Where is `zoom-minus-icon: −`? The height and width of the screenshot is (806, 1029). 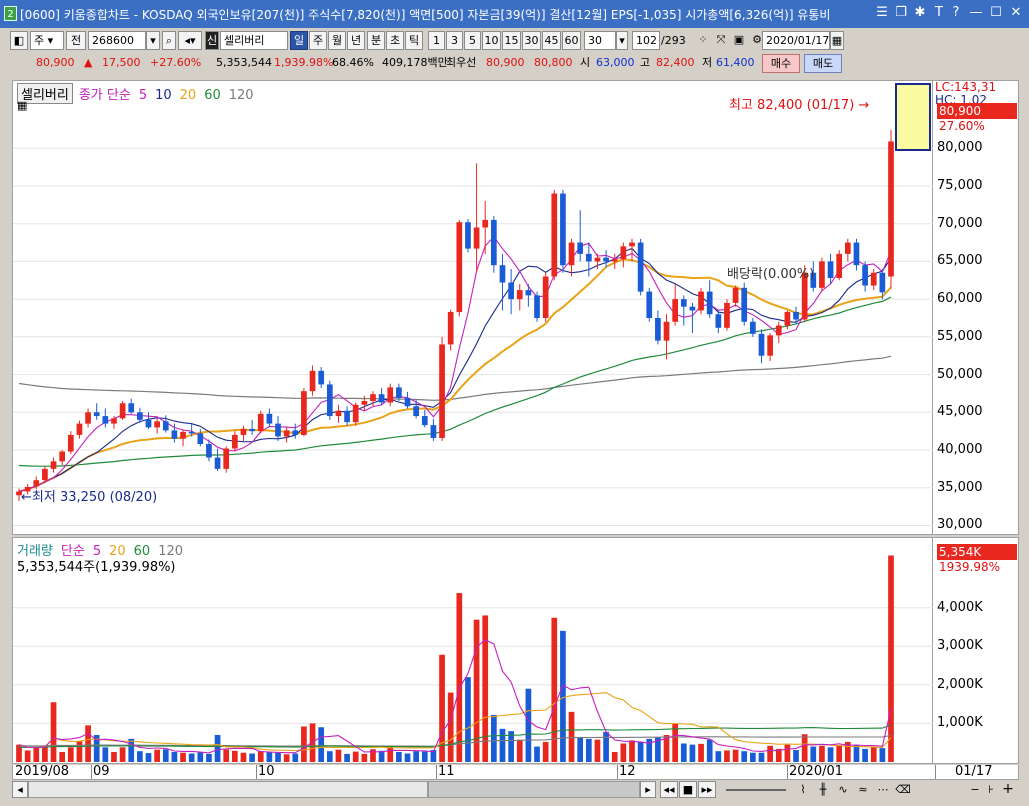 zoom-minus-icon: − is located at coordinates (975, 790).